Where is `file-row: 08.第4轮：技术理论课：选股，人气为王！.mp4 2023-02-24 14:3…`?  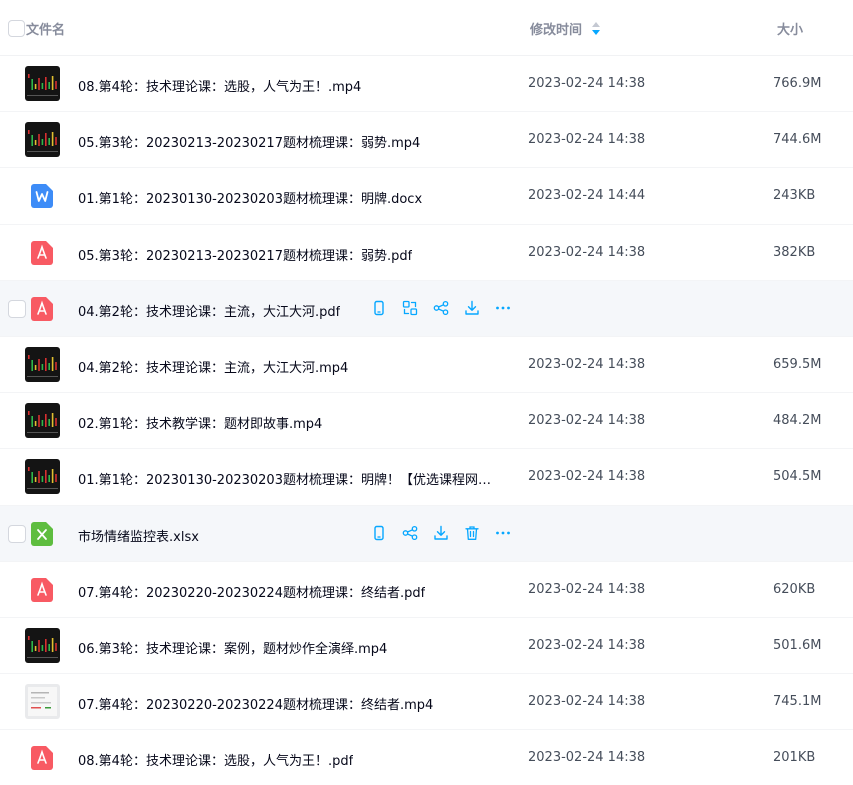
file-row: 08.第4轮：技术理论课：选股，人气为王！.mp4 2023-02-24 14:3… is located at coordinates (426, 84).